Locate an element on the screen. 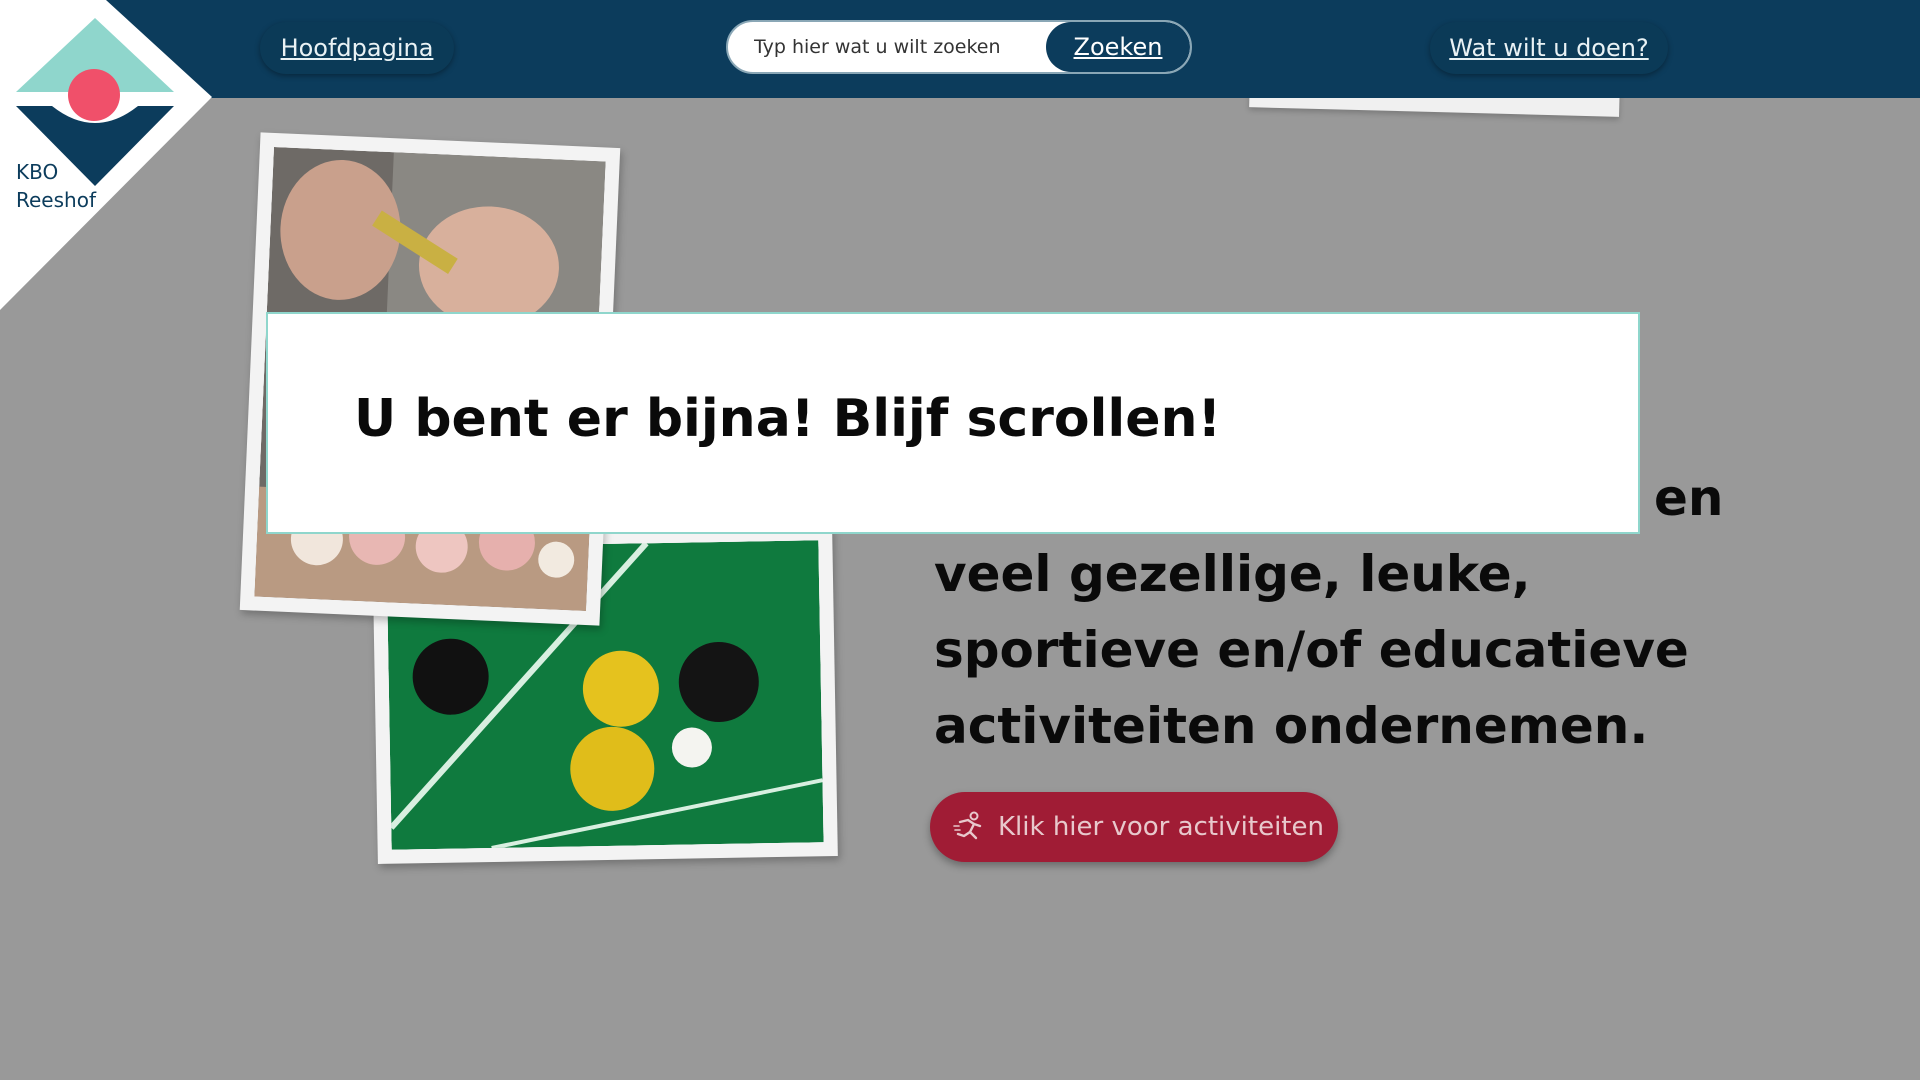  search-bar: Zoeken is located at coordinates (959, 47).